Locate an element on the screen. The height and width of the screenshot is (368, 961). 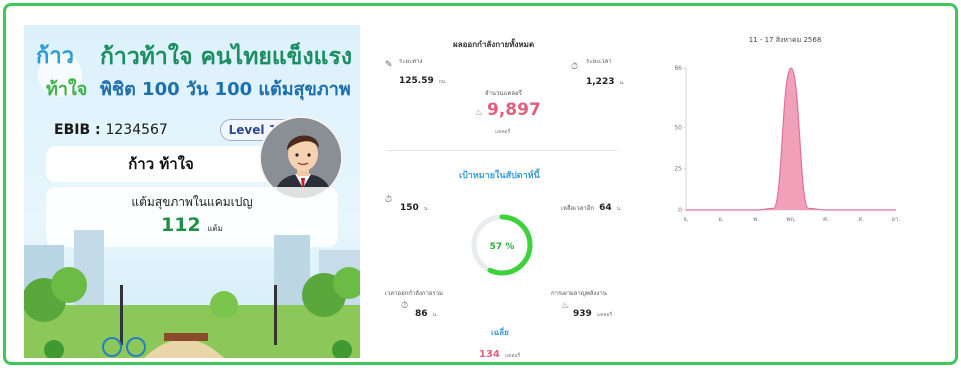
time-line: 1,223 น. is located at coordinates (605, 78).